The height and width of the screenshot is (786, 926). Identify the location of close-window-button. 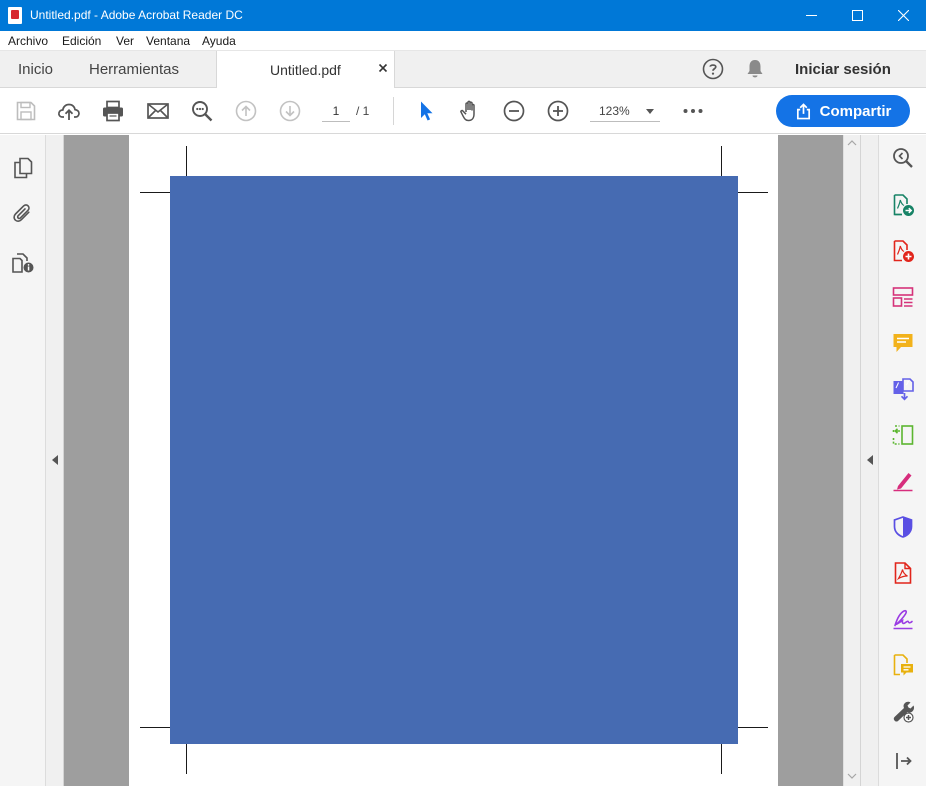
(903, 15).